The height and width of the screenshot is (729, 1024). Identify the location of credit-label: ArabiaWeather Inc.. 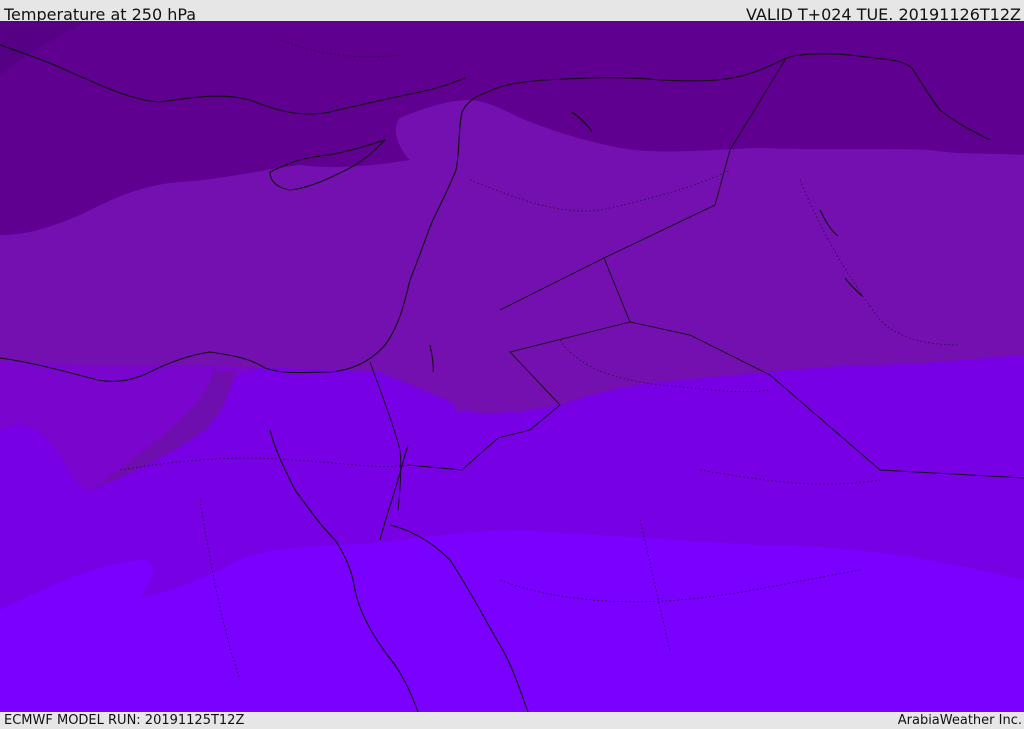
(959, 720).